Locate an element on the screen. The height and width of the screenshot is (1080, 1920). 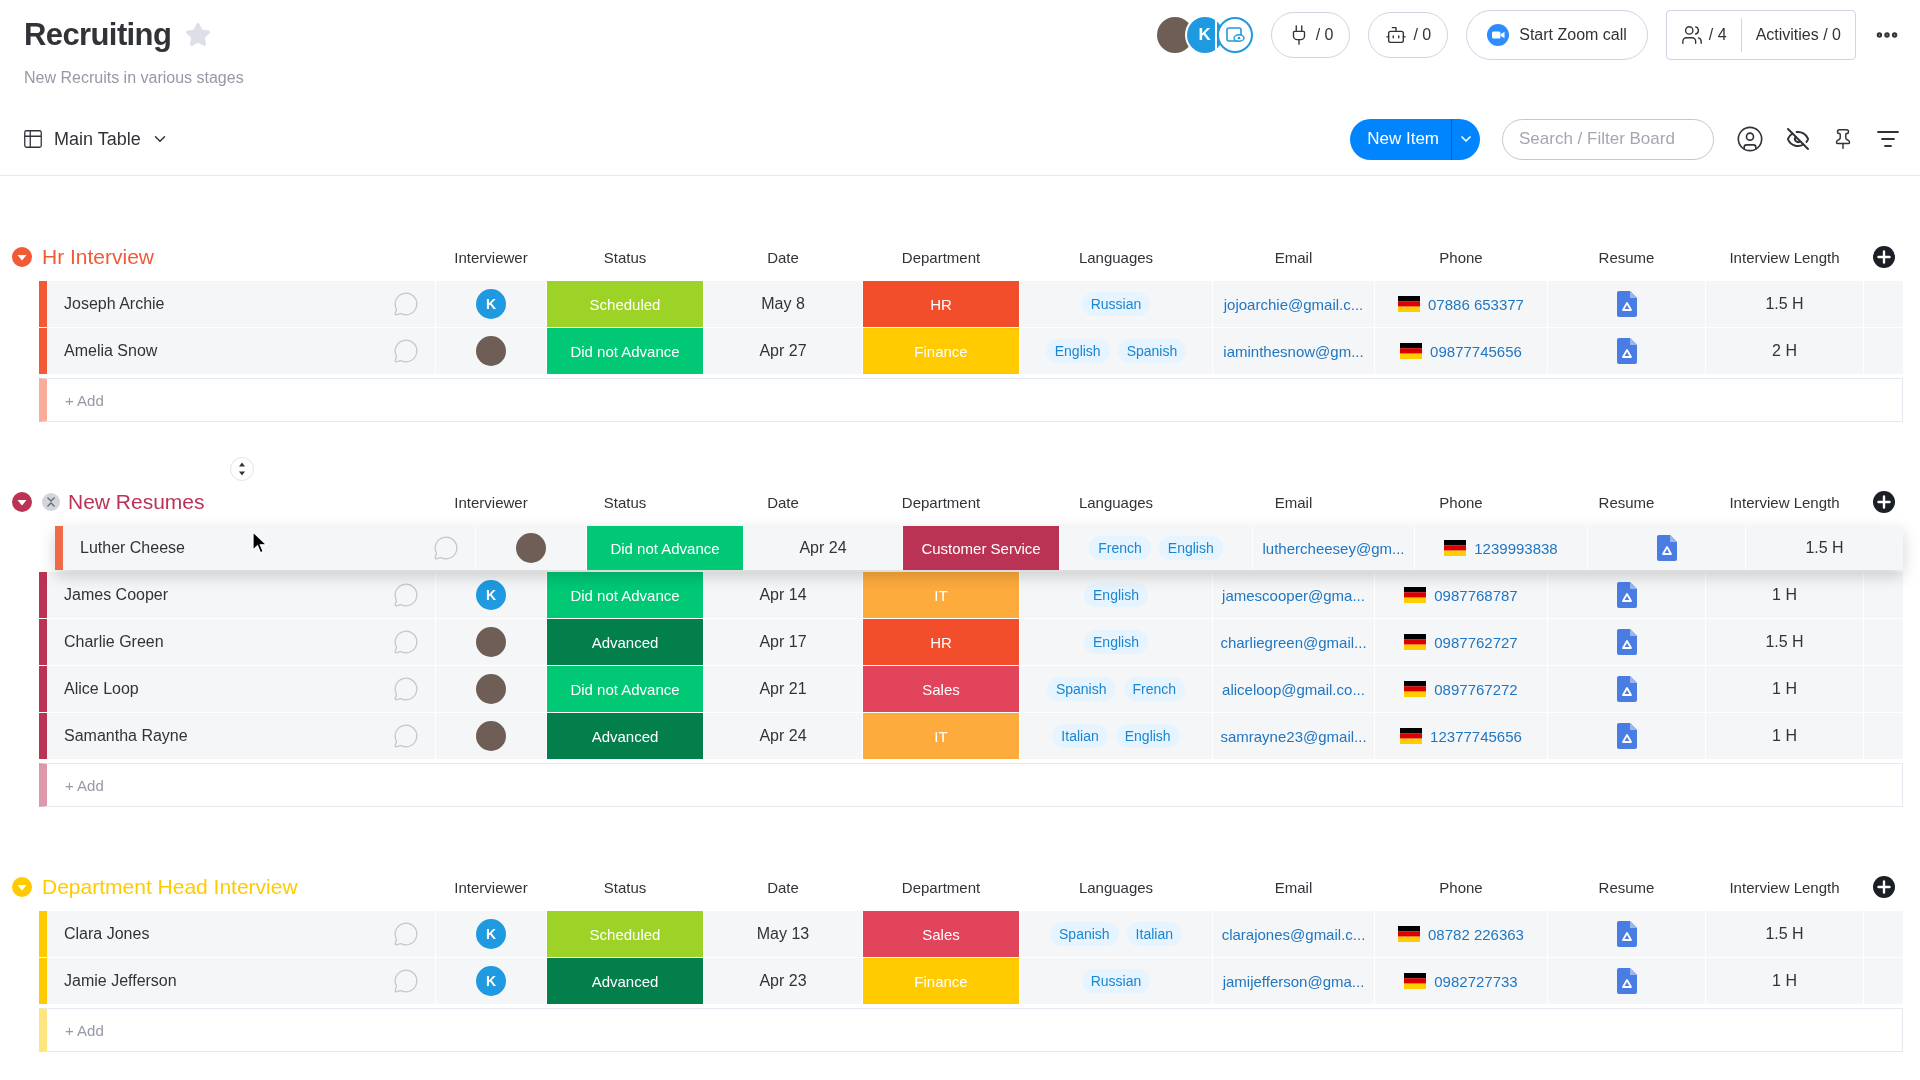
integrations-button: / 0 is located at coordinates (1310, 35).